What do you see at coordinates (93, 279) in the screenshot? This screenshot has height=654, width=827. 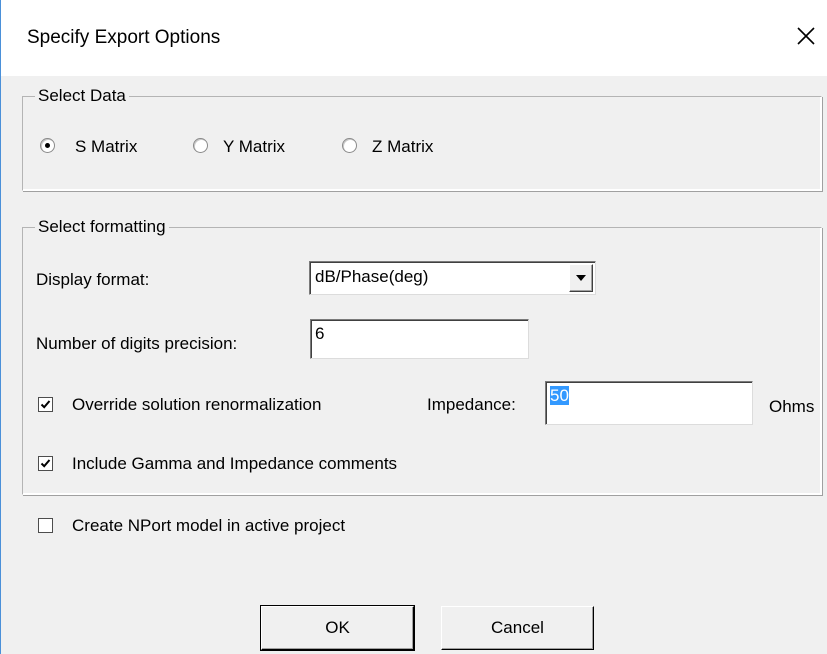 I see `display-format-label: Display format:` at bounding box center [93, 279].